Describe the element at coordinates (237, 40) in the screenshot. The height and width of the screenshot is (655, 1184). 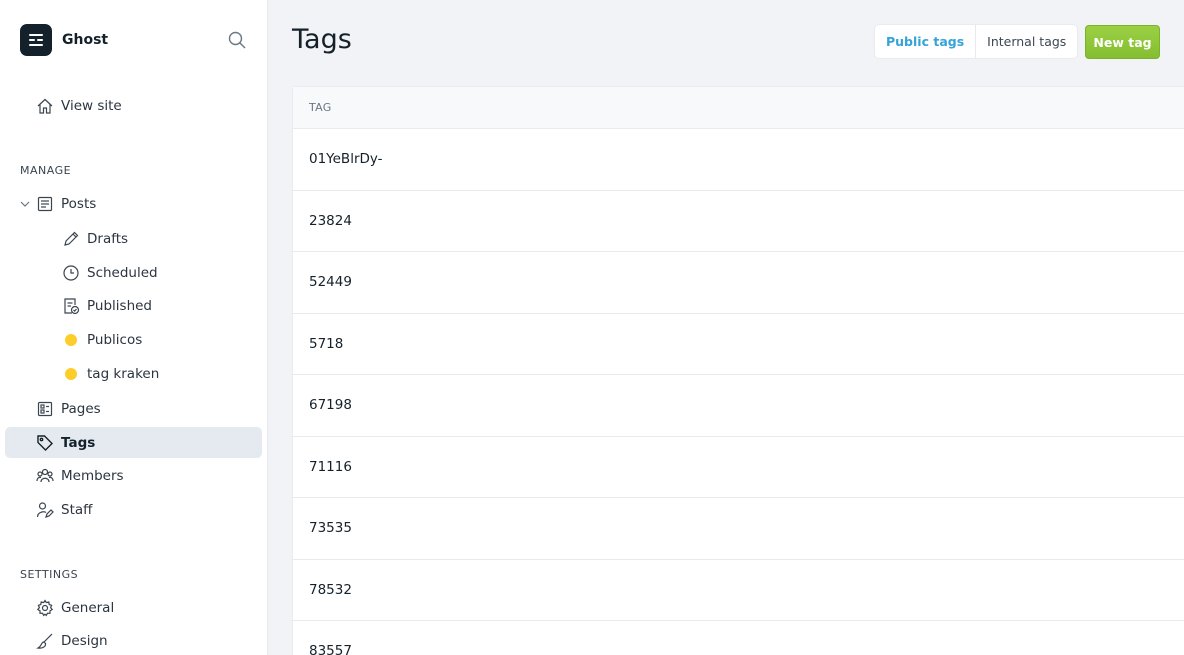
I see `search-icon` at that location.